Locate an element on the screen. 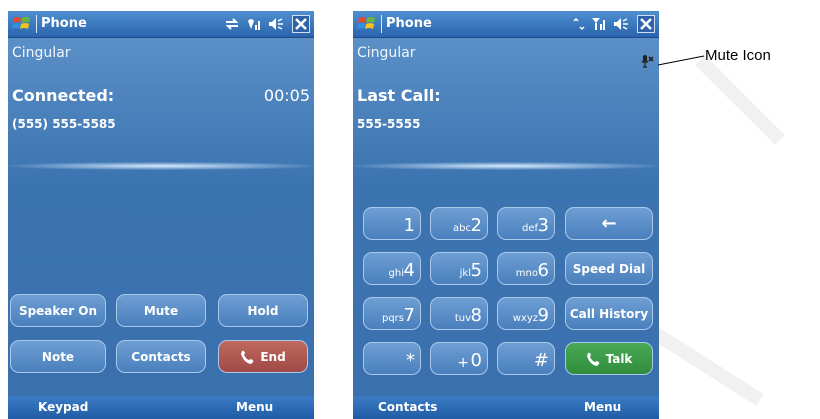 Image resolution: width=820 pixels, height=419 pixels. callout-line is located at coordinates (681, 60).